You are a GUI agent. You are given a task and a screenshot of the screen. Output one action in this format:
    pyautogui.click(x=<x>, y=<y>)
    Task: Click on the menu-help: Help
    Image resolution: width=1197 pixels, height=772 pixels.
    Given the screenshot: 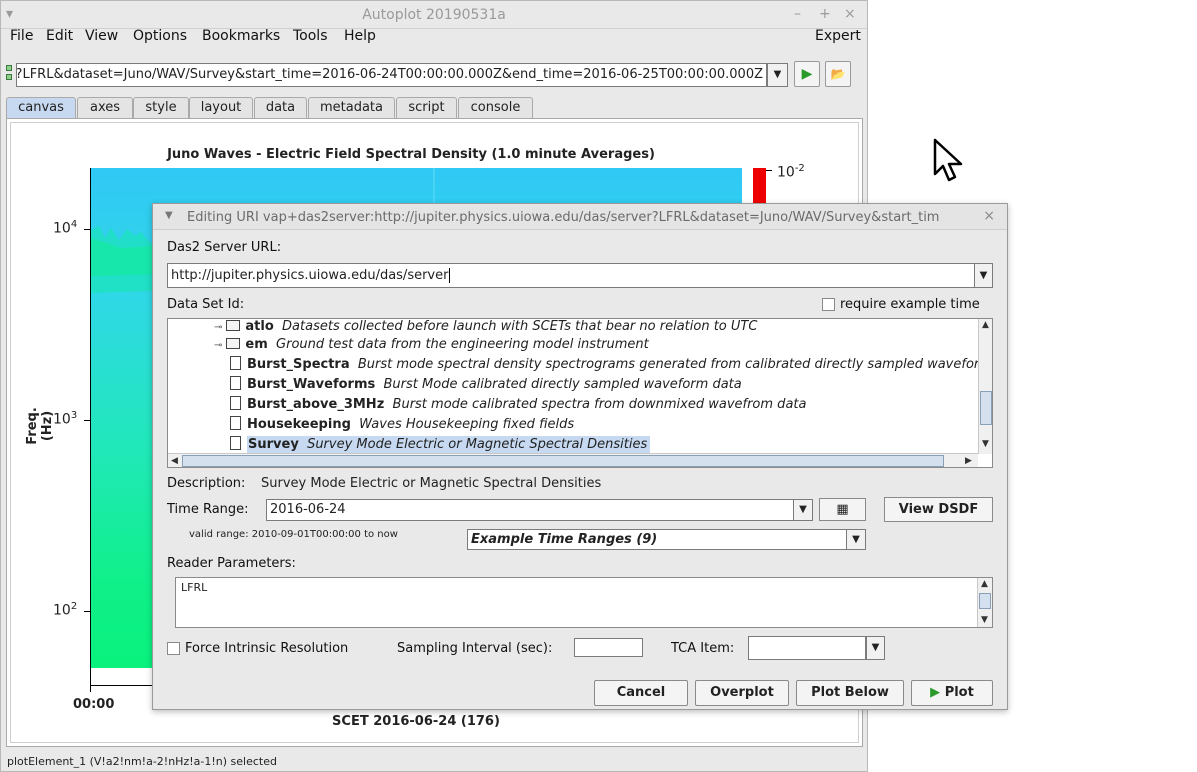 What is the action you would take?
    pyautogui.click(x=360, y=36)
    